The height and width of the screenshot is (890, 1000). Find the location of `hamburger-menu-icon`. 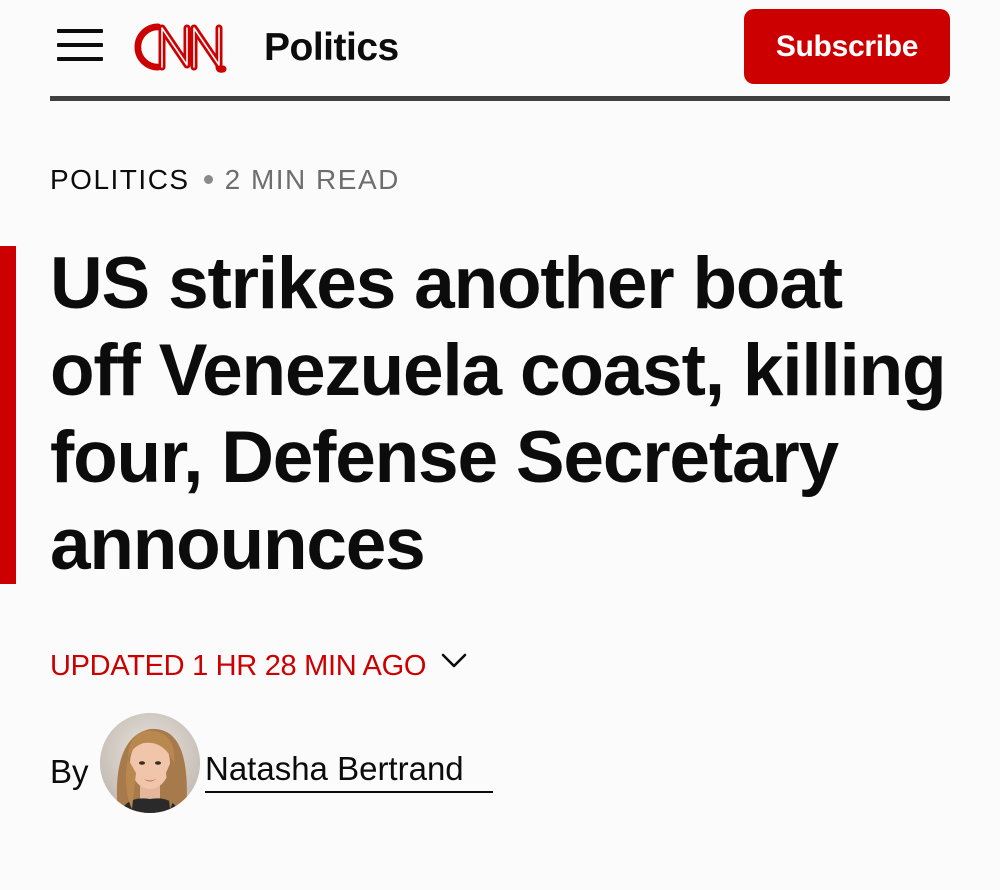

hamburger-menu-icon is located at coordinates (80, 45).